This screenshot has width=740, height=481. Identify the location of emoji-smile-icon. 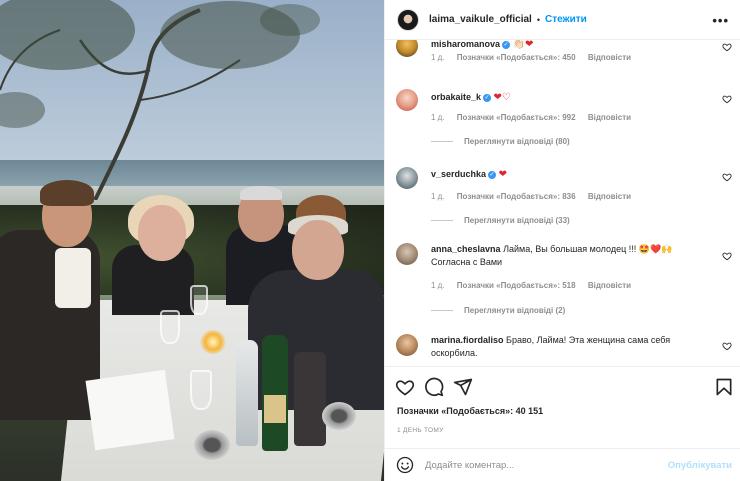
(405, 465).